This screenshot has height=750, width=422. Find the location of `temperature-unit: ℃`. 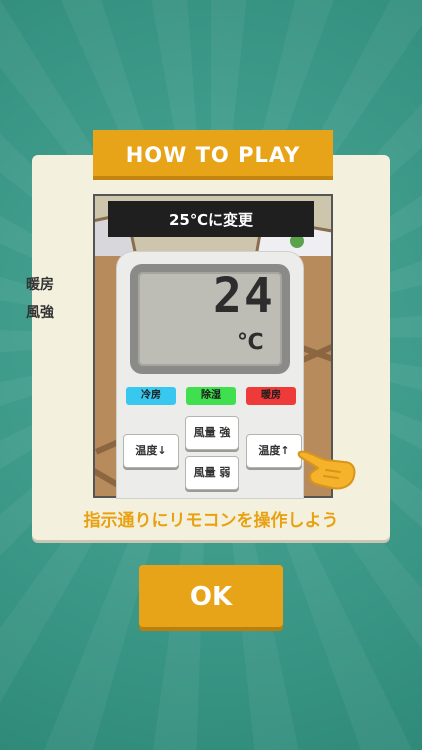

temperature-unit: ℃ is located at coordinates (250, 342).